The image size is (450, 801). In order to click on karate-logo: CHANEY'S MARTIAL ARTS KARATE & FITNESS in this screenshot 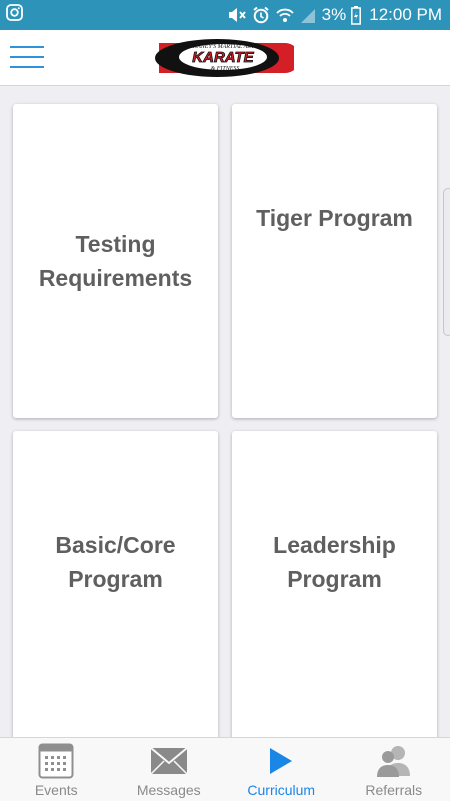, I will do `click(223, 58)`.